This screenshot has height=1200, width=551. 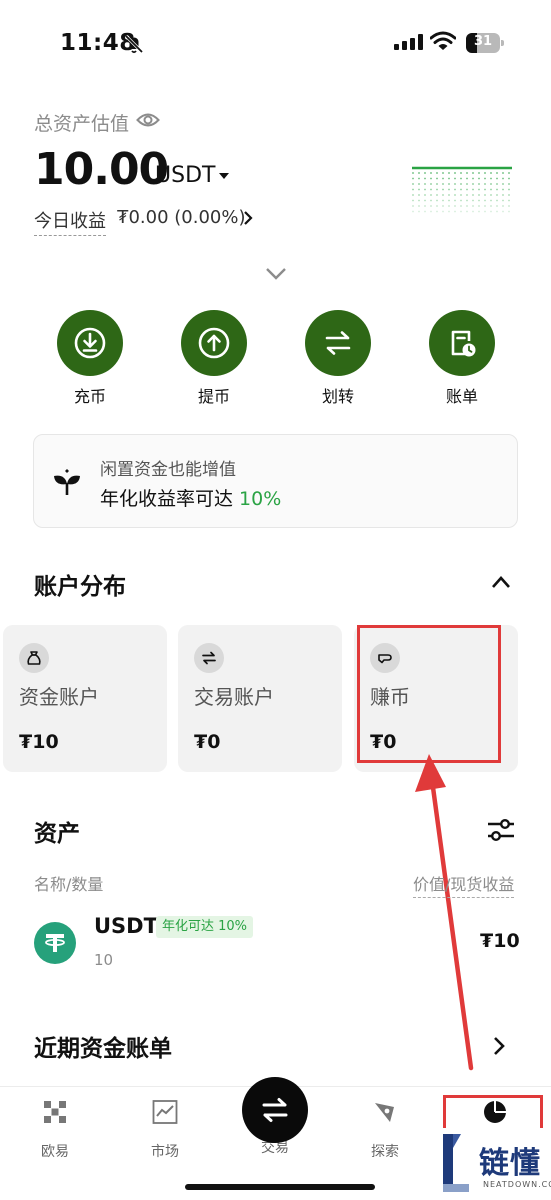 What do you see at coordinates (214, 343) in the screenshot?
I see `withdraw-icon` at bounding box center [214, 343].